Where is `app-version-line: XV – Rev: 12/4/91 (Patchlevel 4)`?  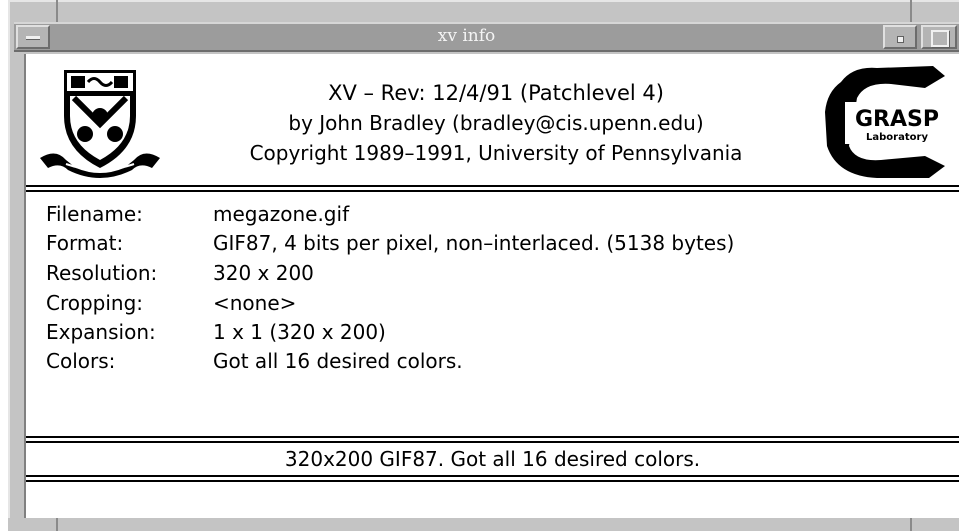
app-version-line: XV – Rev: 12/4/91 (Patchlevel 4) is located at coordinates (496, 93).